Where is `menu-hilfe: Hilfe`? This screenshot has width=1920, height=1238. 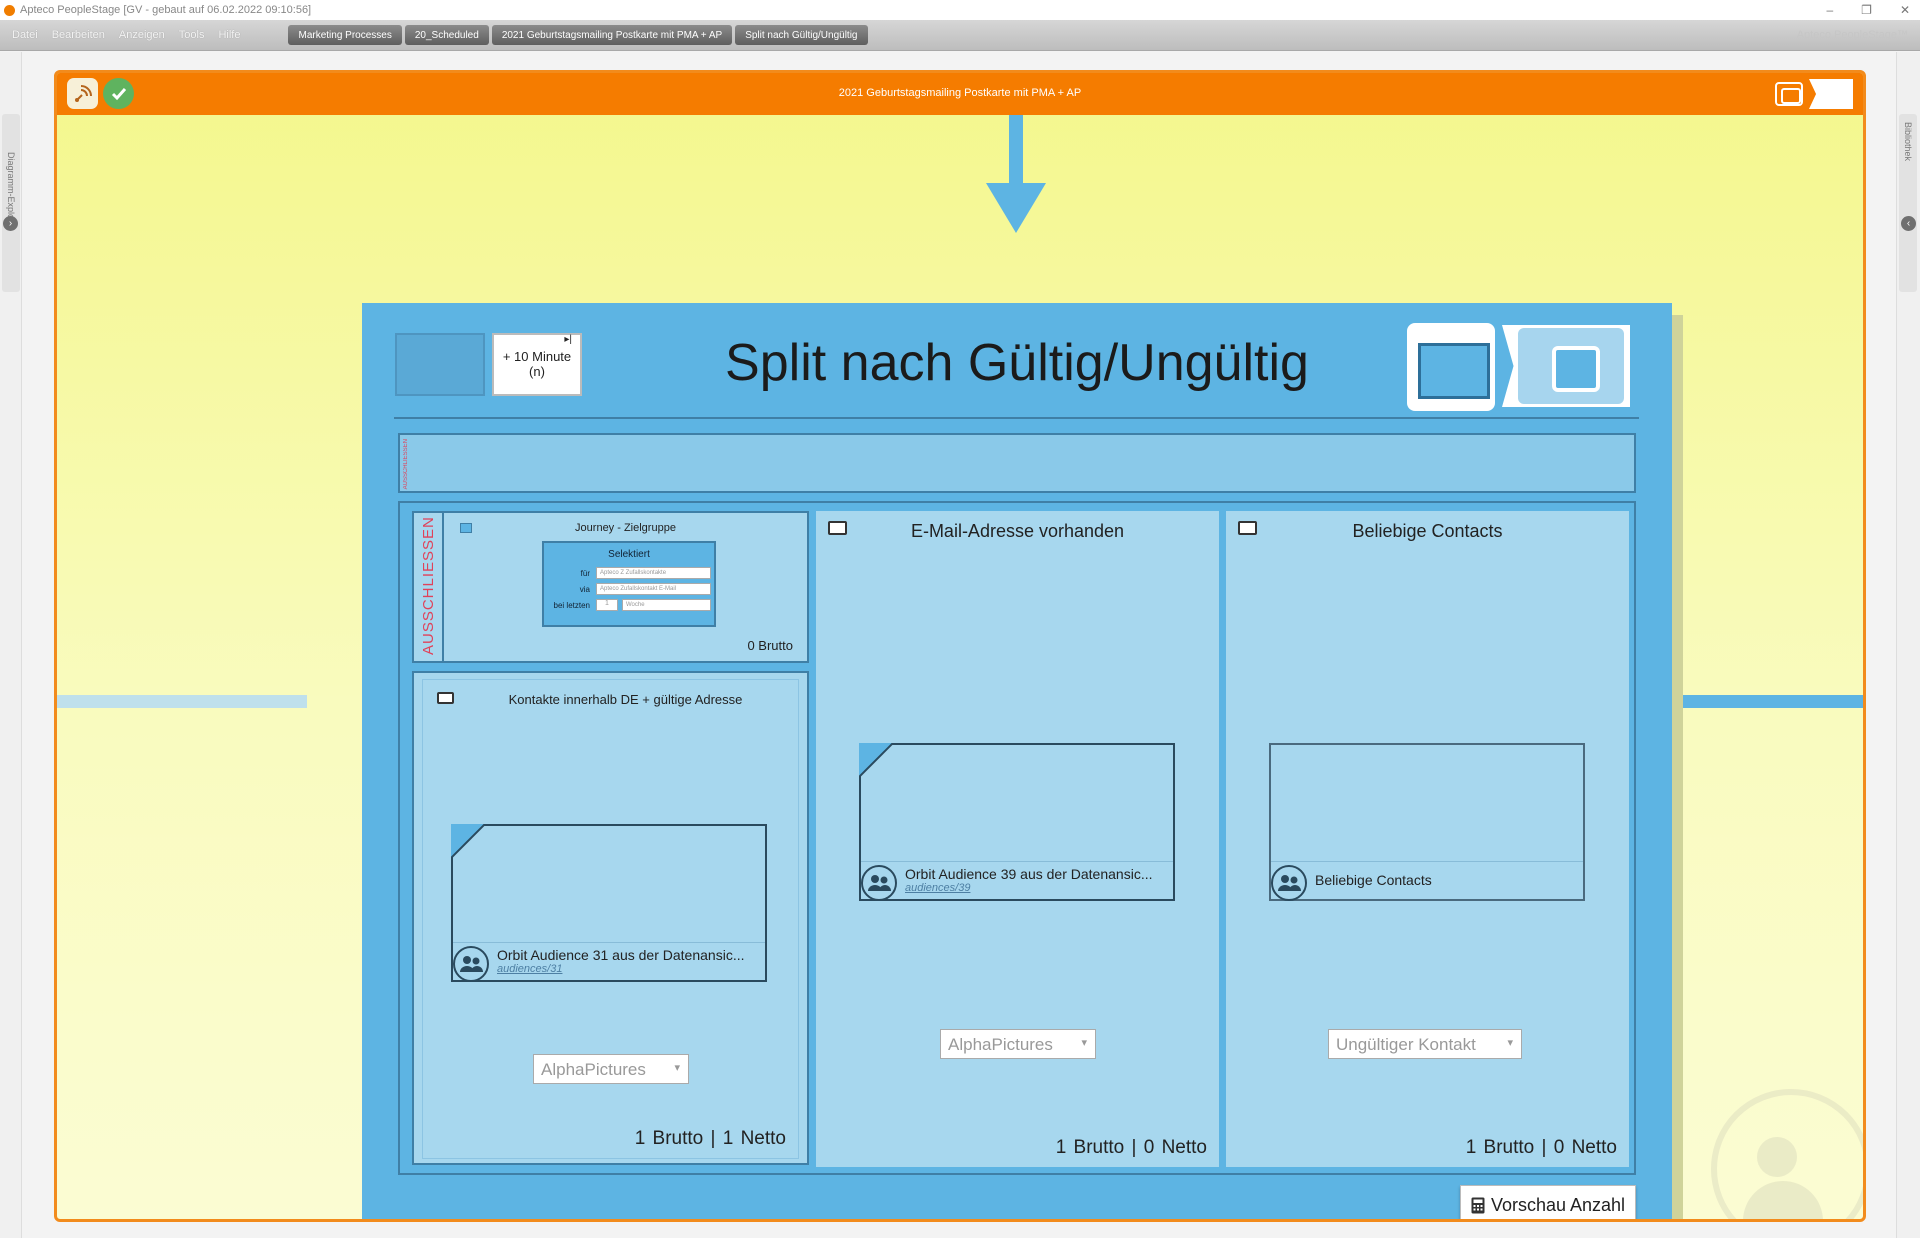 menu-hilfe: Hilfe is located at coordinates (229, 35).